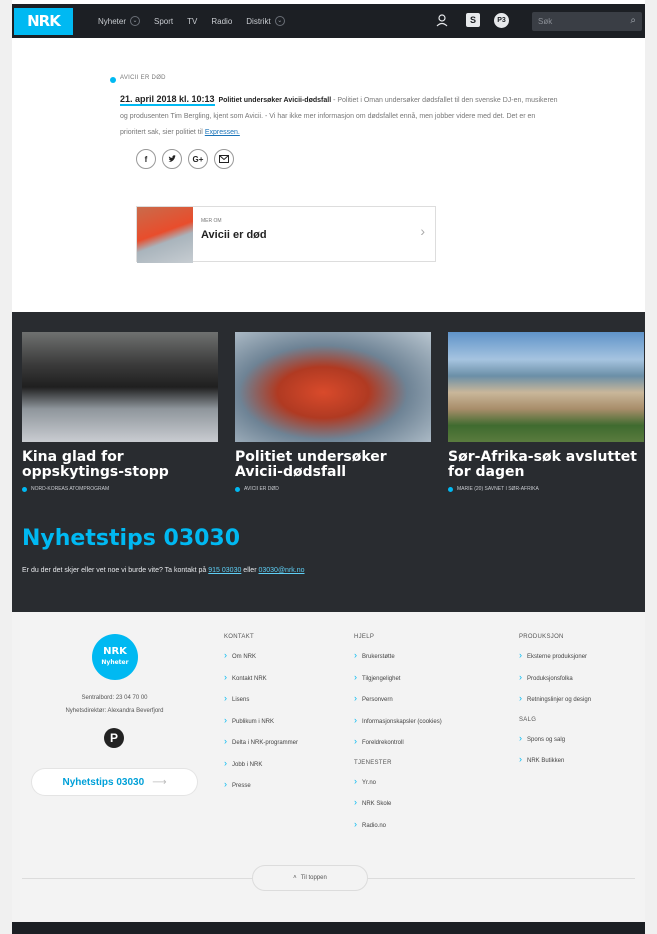 This screenshot has width=657, height=934. What do you see at coordinates (167, 100) in the screenshot?
I see `update-timestamp: 21. april 2018 kl. 10:13` at bounding box center [167, 100].